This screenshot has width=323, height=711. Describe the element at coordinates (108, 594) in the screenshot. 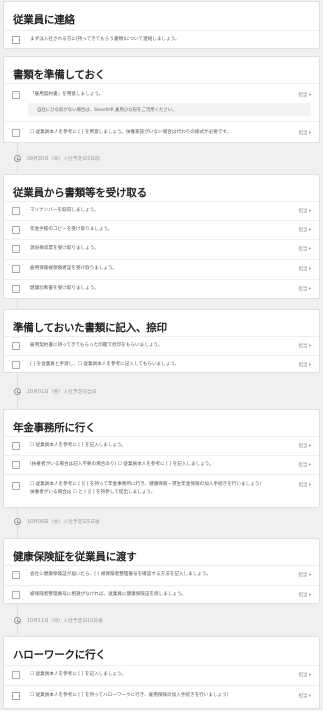

I see `task-text: 被保険者整理番号に相違がなければ、従業員に健康保険証を渡しましょう。` at that location.